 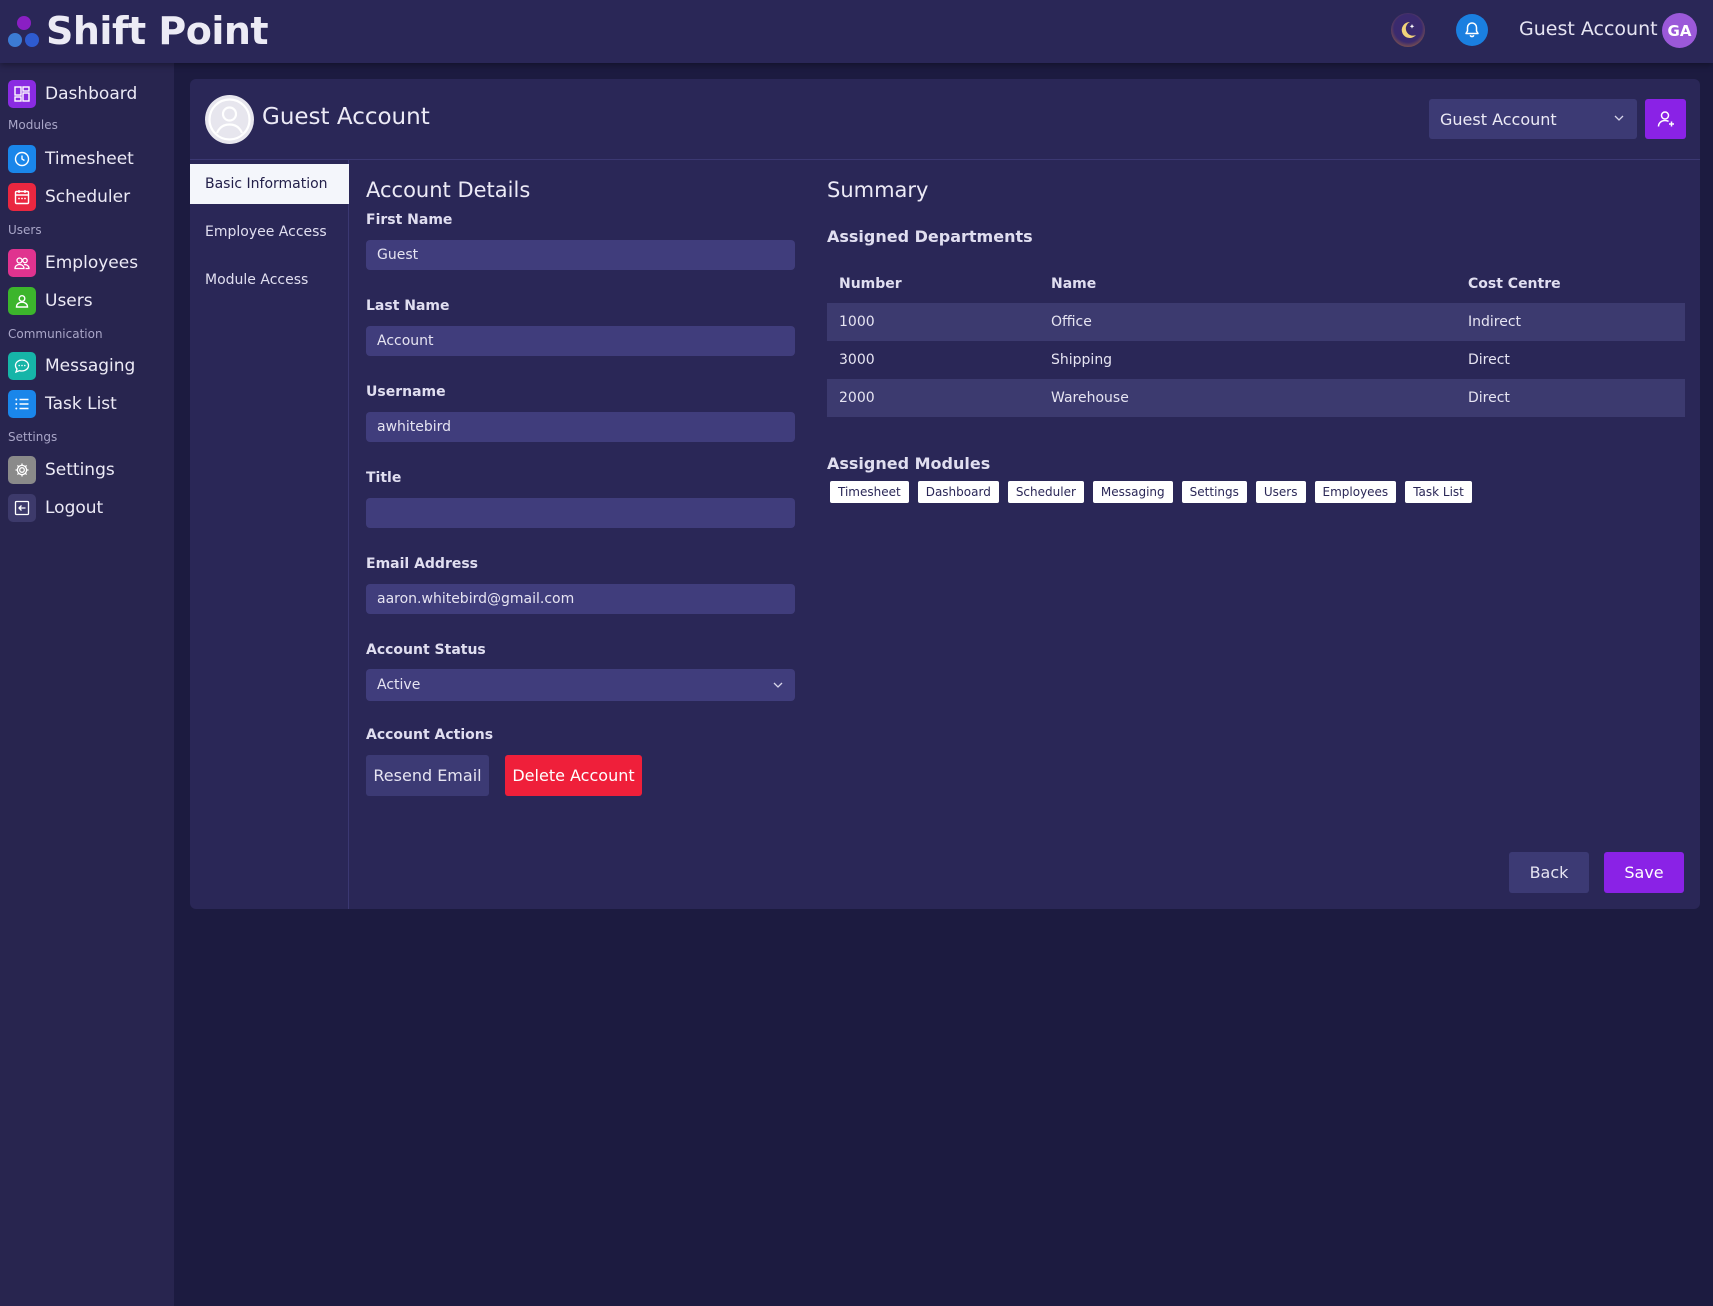 I want to click on last-name-label: Last Name, so click(x=408, y=306).